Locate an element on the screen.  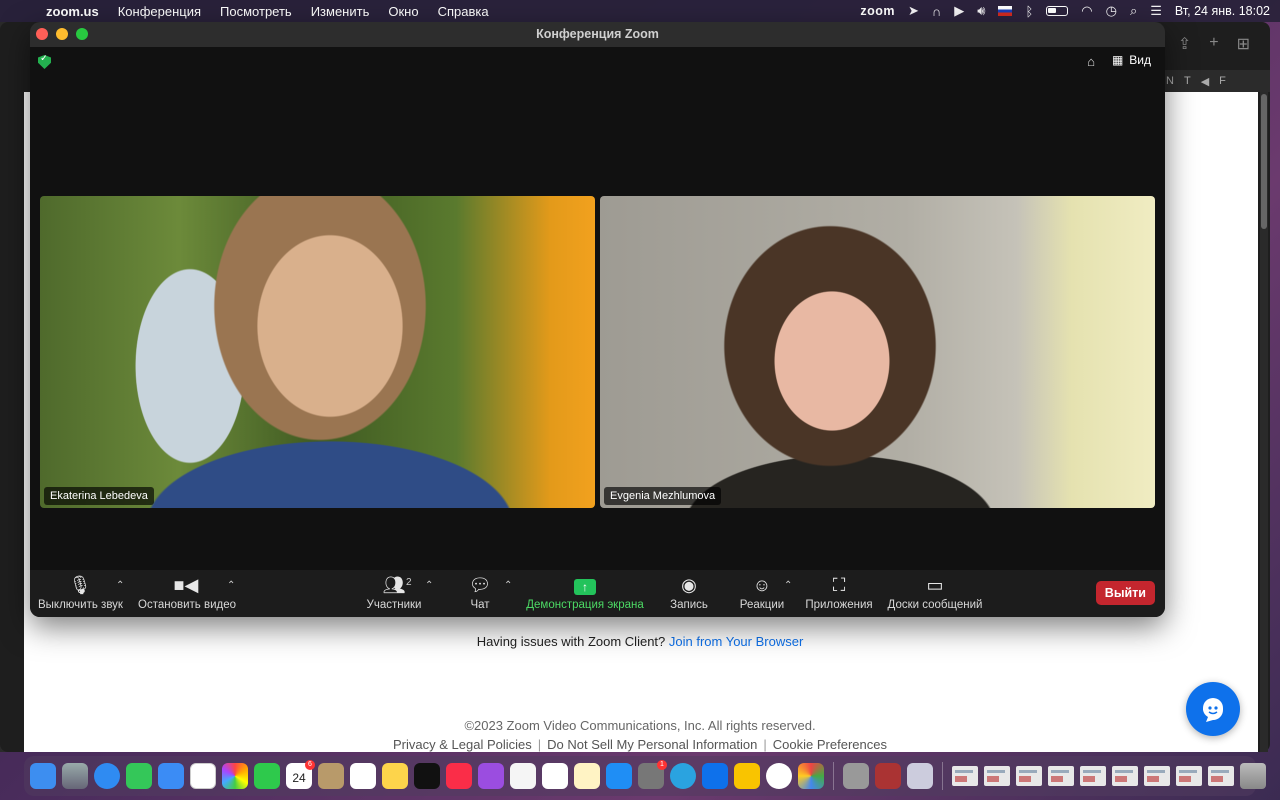
volume-icon: 🔊︎ is located at coordinates (981, 11).